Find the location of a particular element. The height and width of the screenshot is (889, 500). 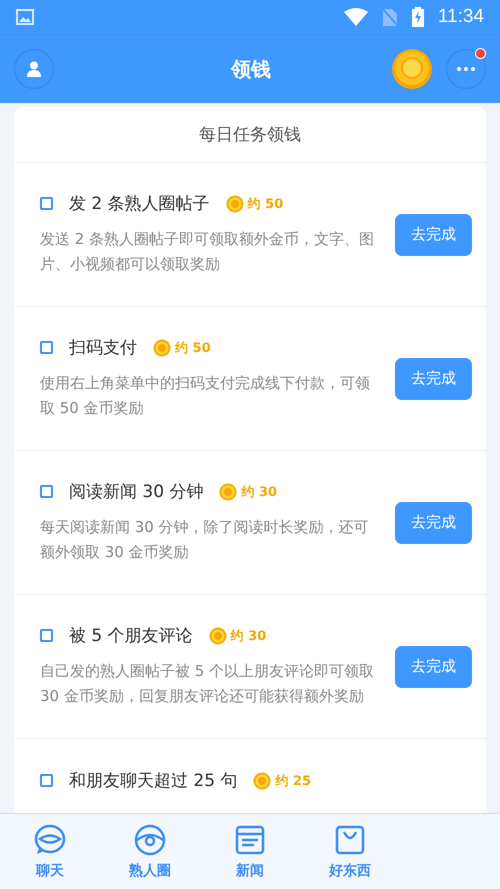

nav-tab: 熟人圈 is located at coordinates (150, 851).